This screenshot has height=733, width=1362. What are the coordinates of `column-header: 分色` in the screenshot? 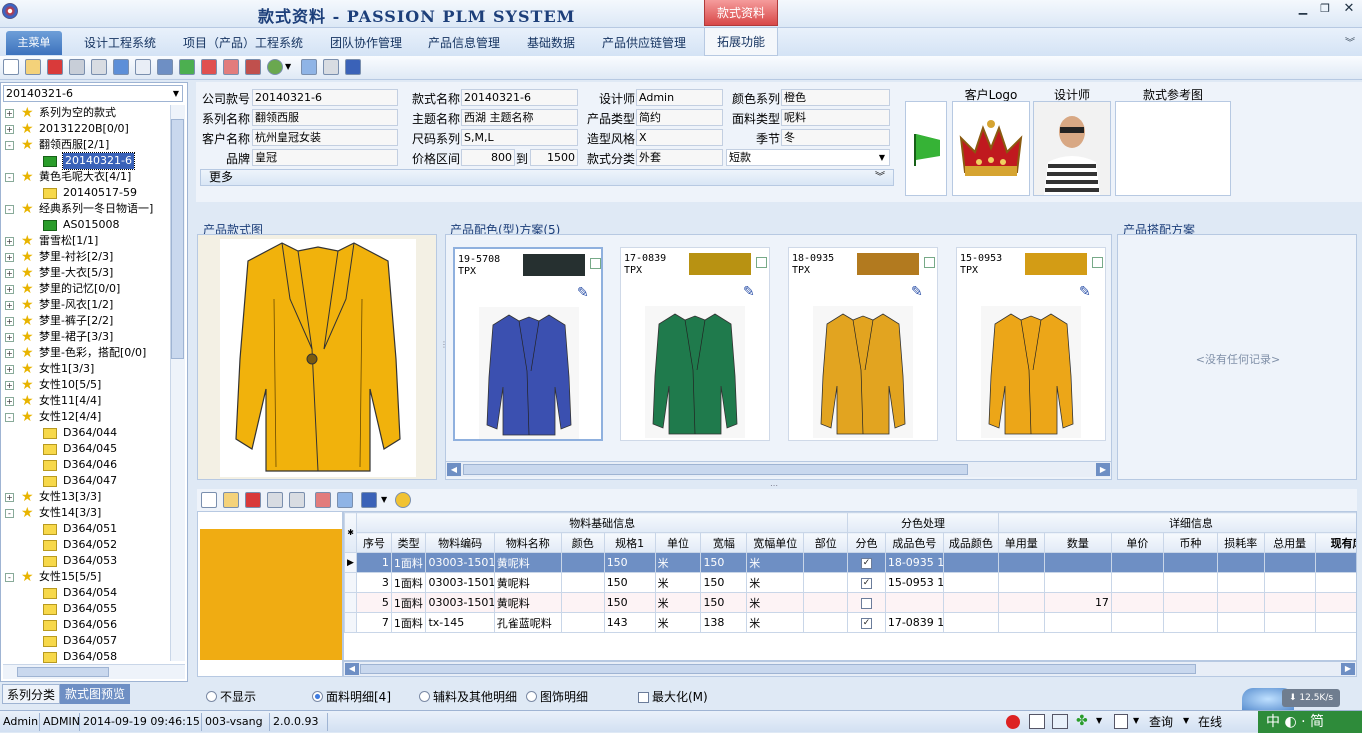 It's located at (866, 542).